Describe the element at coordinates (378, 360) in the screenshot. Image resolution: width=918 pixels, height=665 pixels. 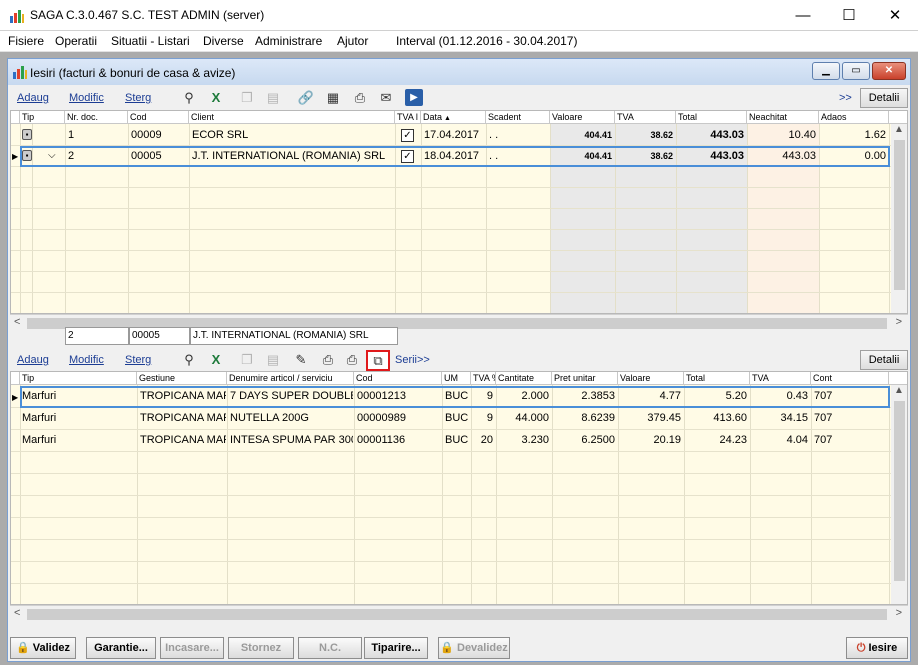
I see `transfer-icon: ⧉` at that location.